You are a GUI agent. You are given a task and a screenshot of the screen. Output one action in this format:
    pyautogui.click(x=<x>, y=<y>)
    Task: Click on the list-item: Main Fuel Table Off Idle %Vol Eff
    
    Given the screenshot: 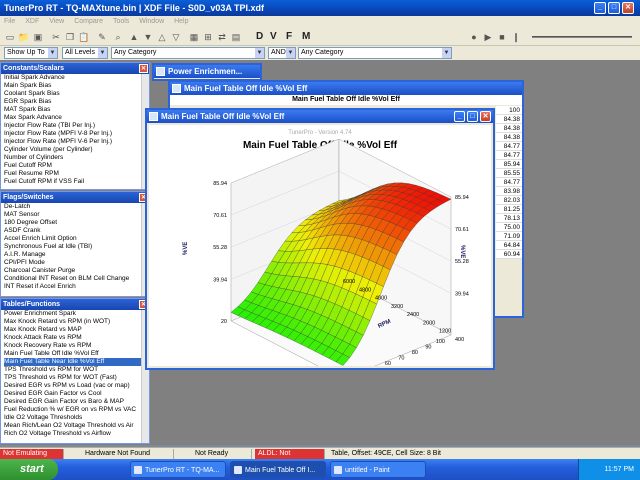 What is the action you would take?
    pyautogui.click(x=76, y=354)
    